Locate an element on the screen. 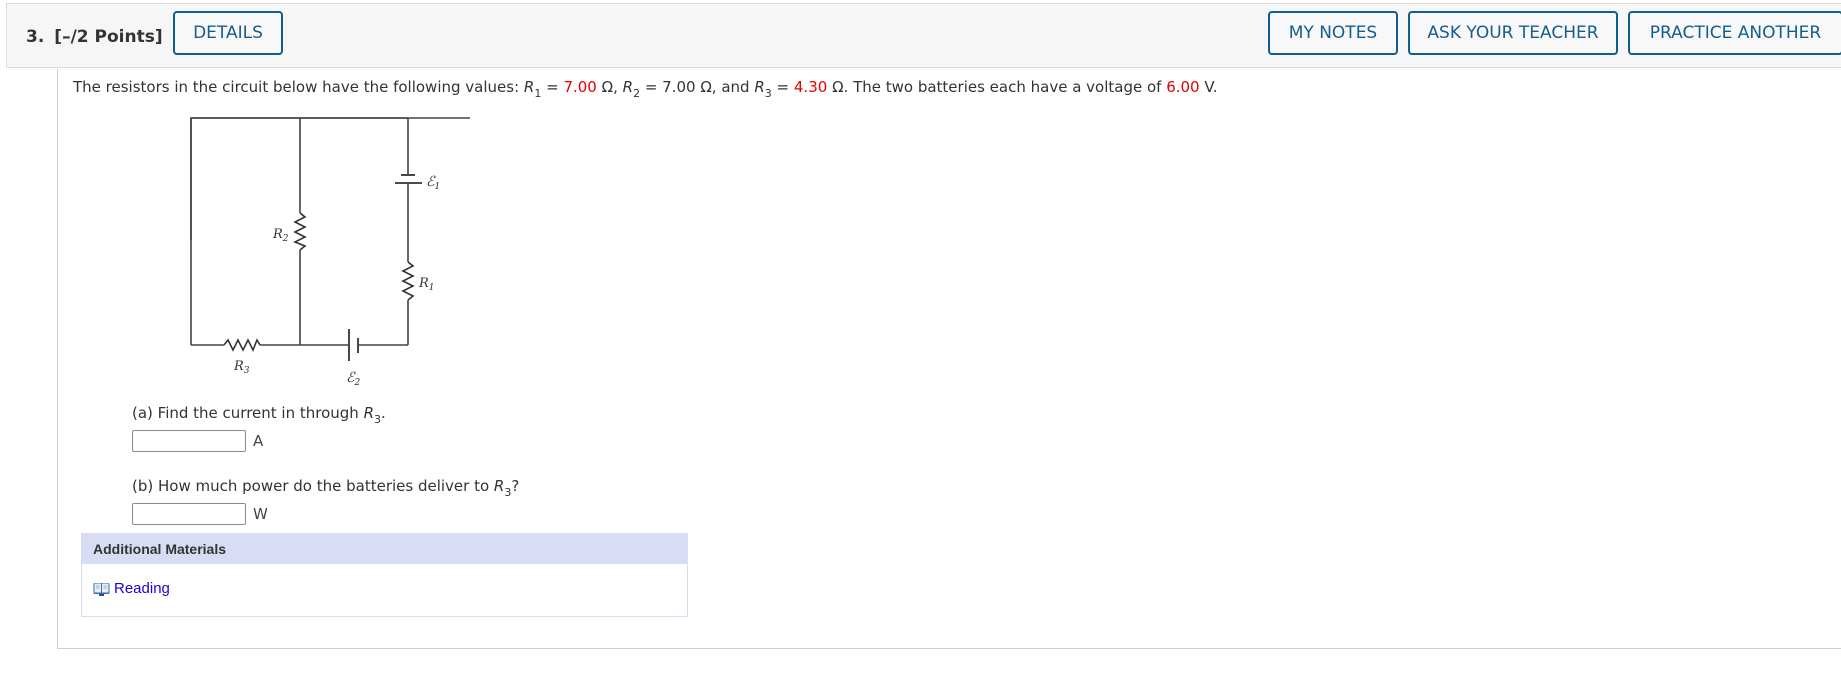 This screenshot has height=677, width=1841. part-b-var: R is located at coordinates (499, 486).